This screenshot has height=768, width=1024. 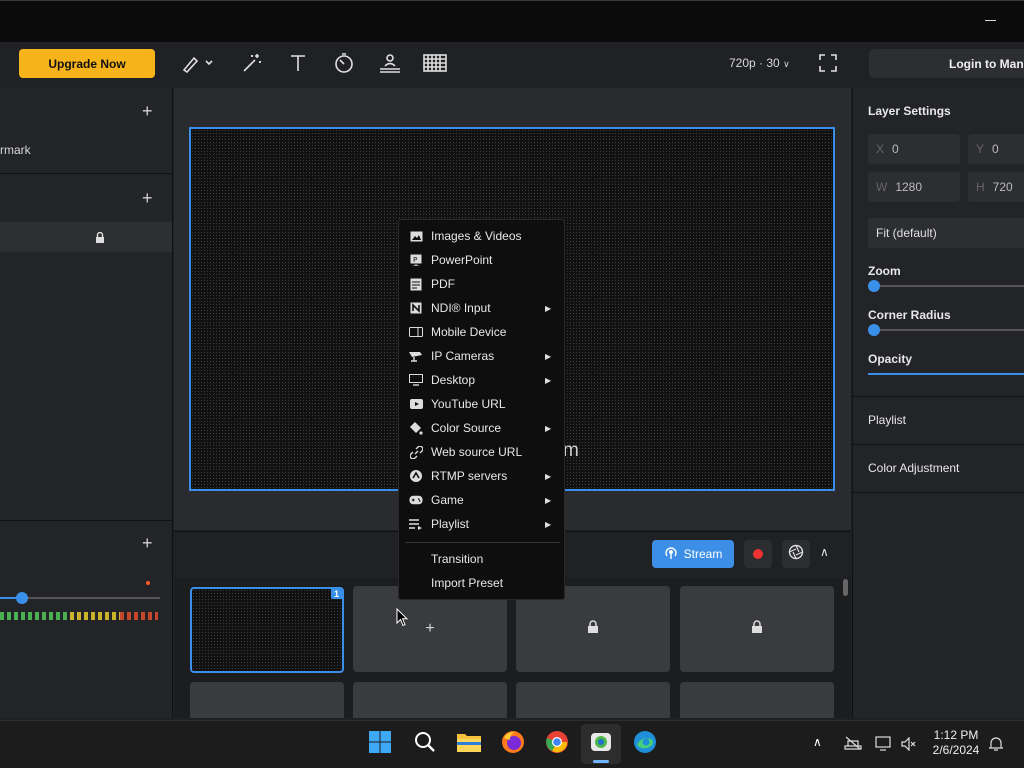 What do you see at coordinates (481, 524) in the screenshot?
I see `menu-item-playlist: Playlist ▶` at bounding box center [481, 524].